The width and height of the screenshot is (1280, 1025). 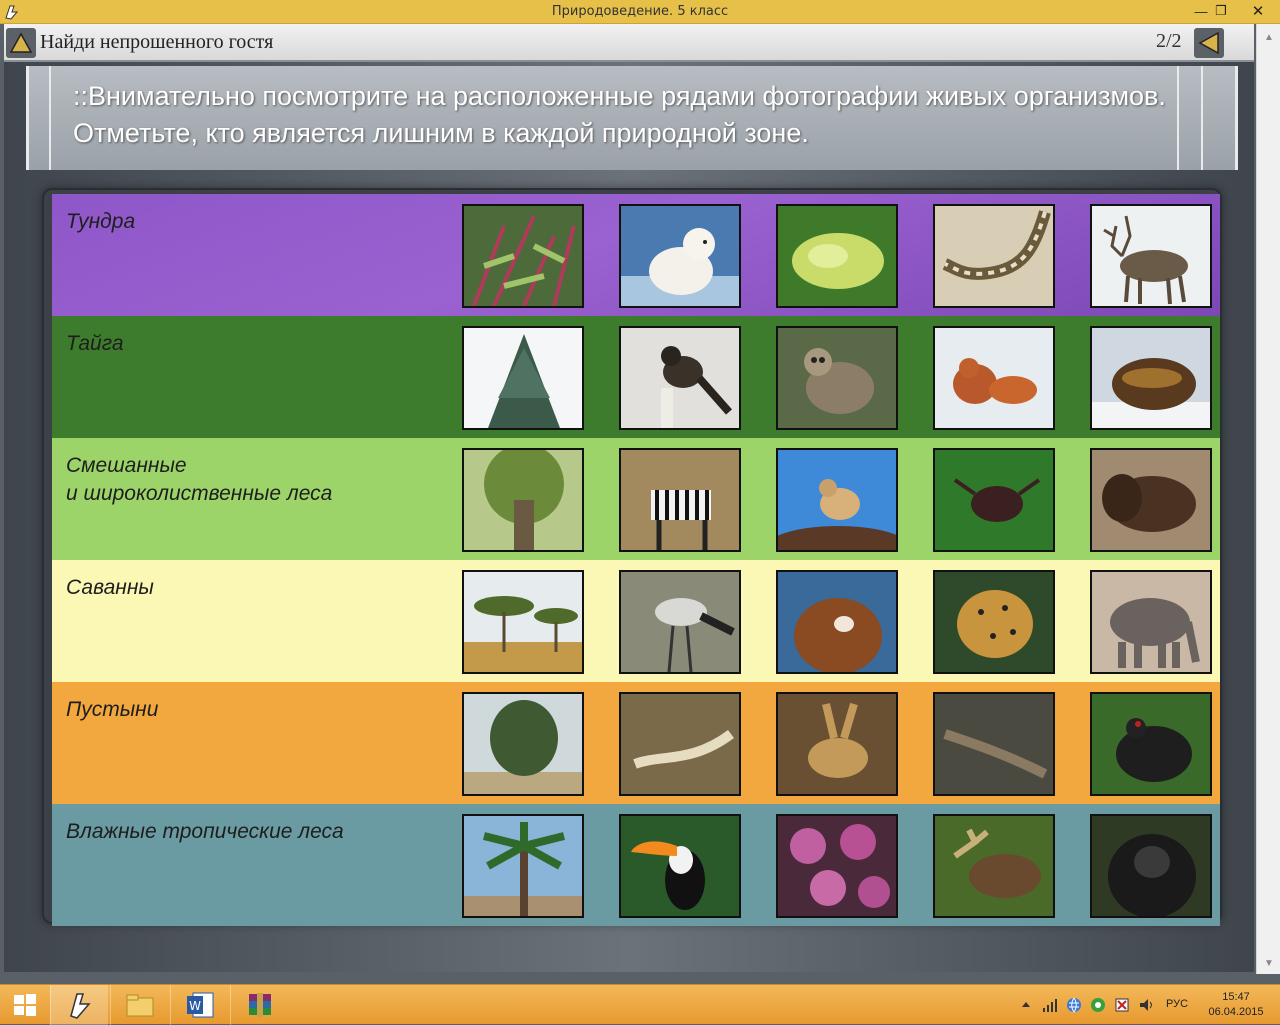 I want to click on start-button, so click(x=25, y=1005).